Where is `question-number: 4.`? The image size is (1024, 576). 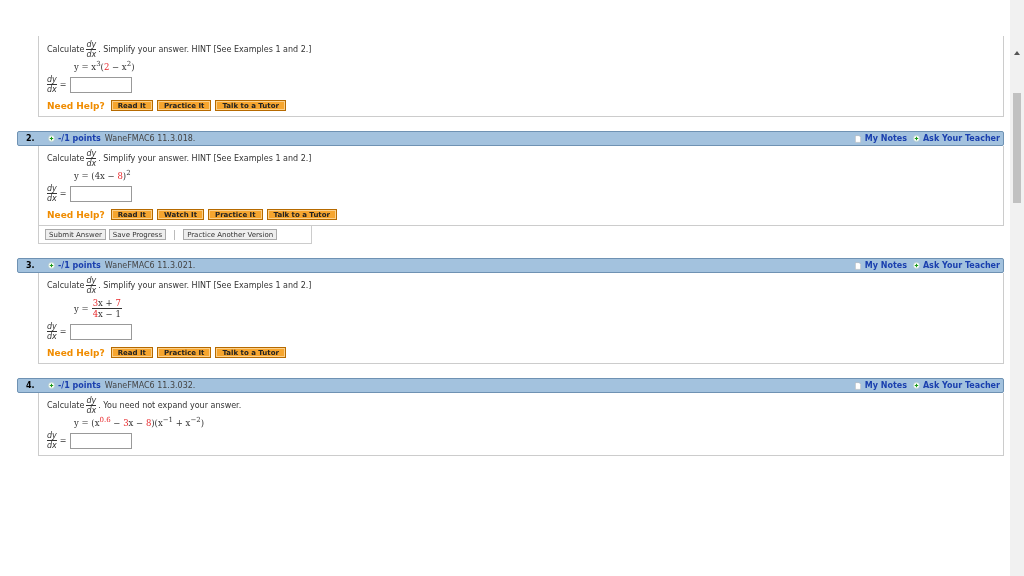
question-number: 4. is located at coordinates (31, 385).